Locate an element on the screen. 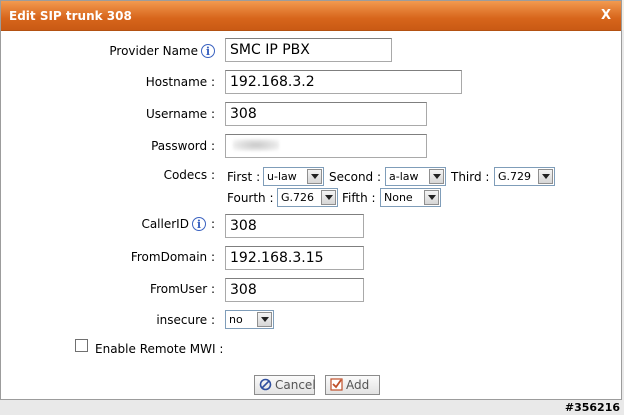 Image resolution: width=624 pixels, height=415 pixels. redacted-password is located at coordinates (256, 145).